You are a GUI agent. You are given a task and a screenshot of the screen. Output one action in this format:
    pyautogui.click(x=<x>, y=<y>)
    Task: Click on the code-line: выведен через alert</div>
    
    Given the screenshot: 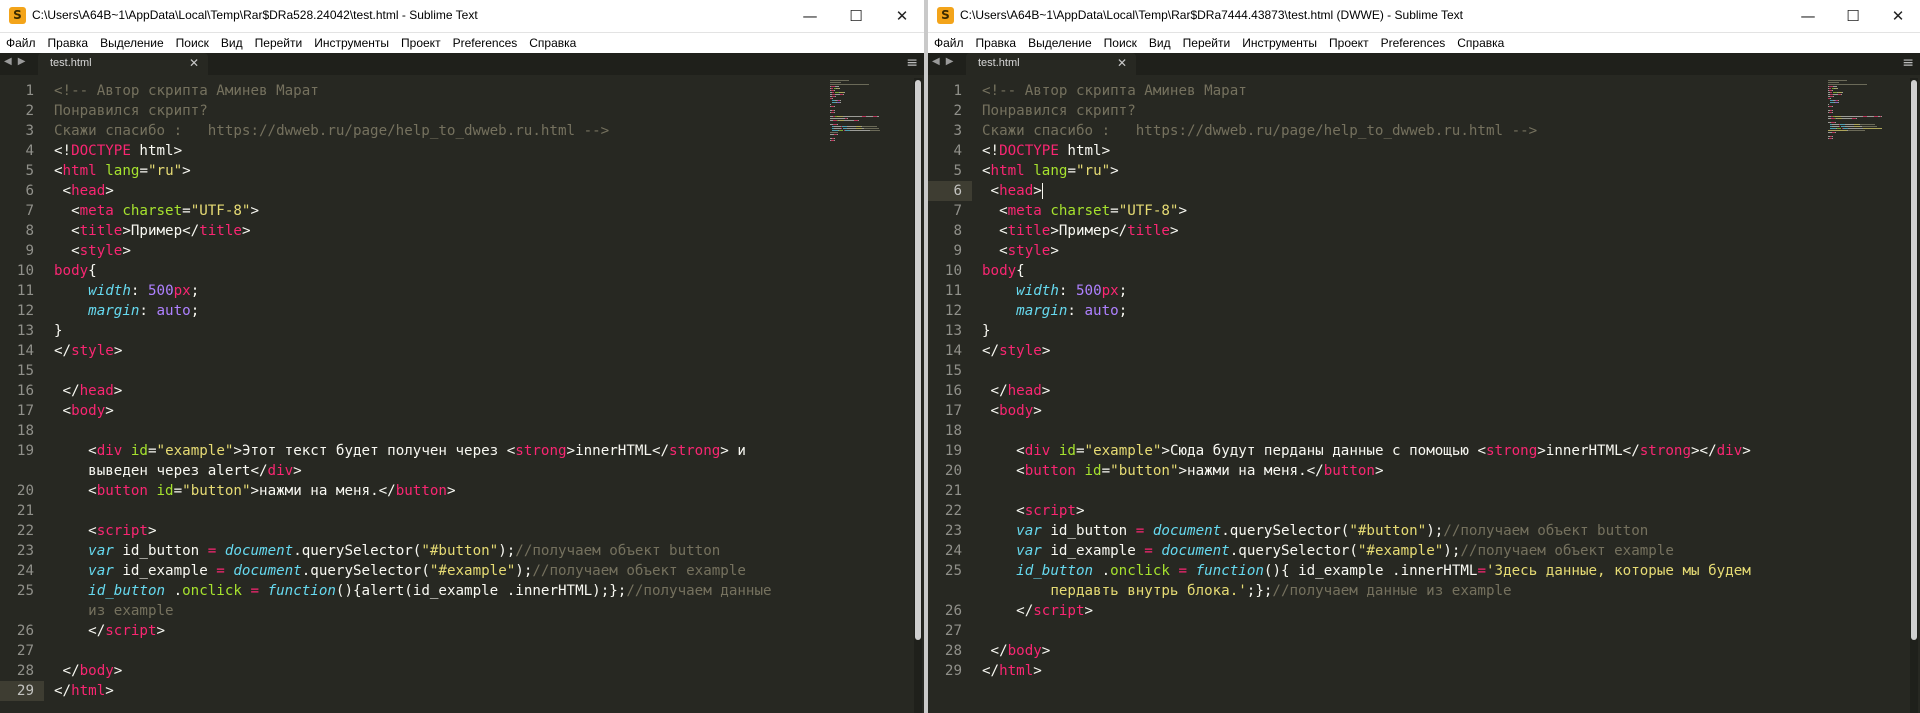 What is the action you would take?
    pyautogui.click(x=178, y=471)
    